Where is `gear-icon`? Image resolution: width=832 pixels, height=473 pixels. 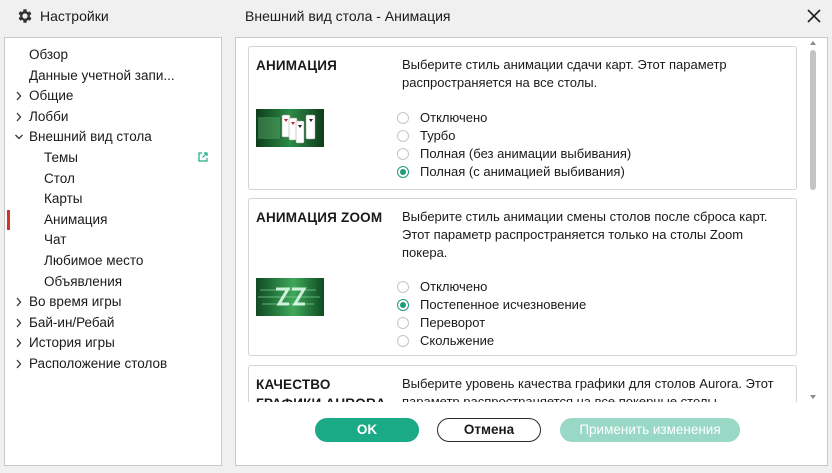 gear-icon is located at coordinates (25, 16).